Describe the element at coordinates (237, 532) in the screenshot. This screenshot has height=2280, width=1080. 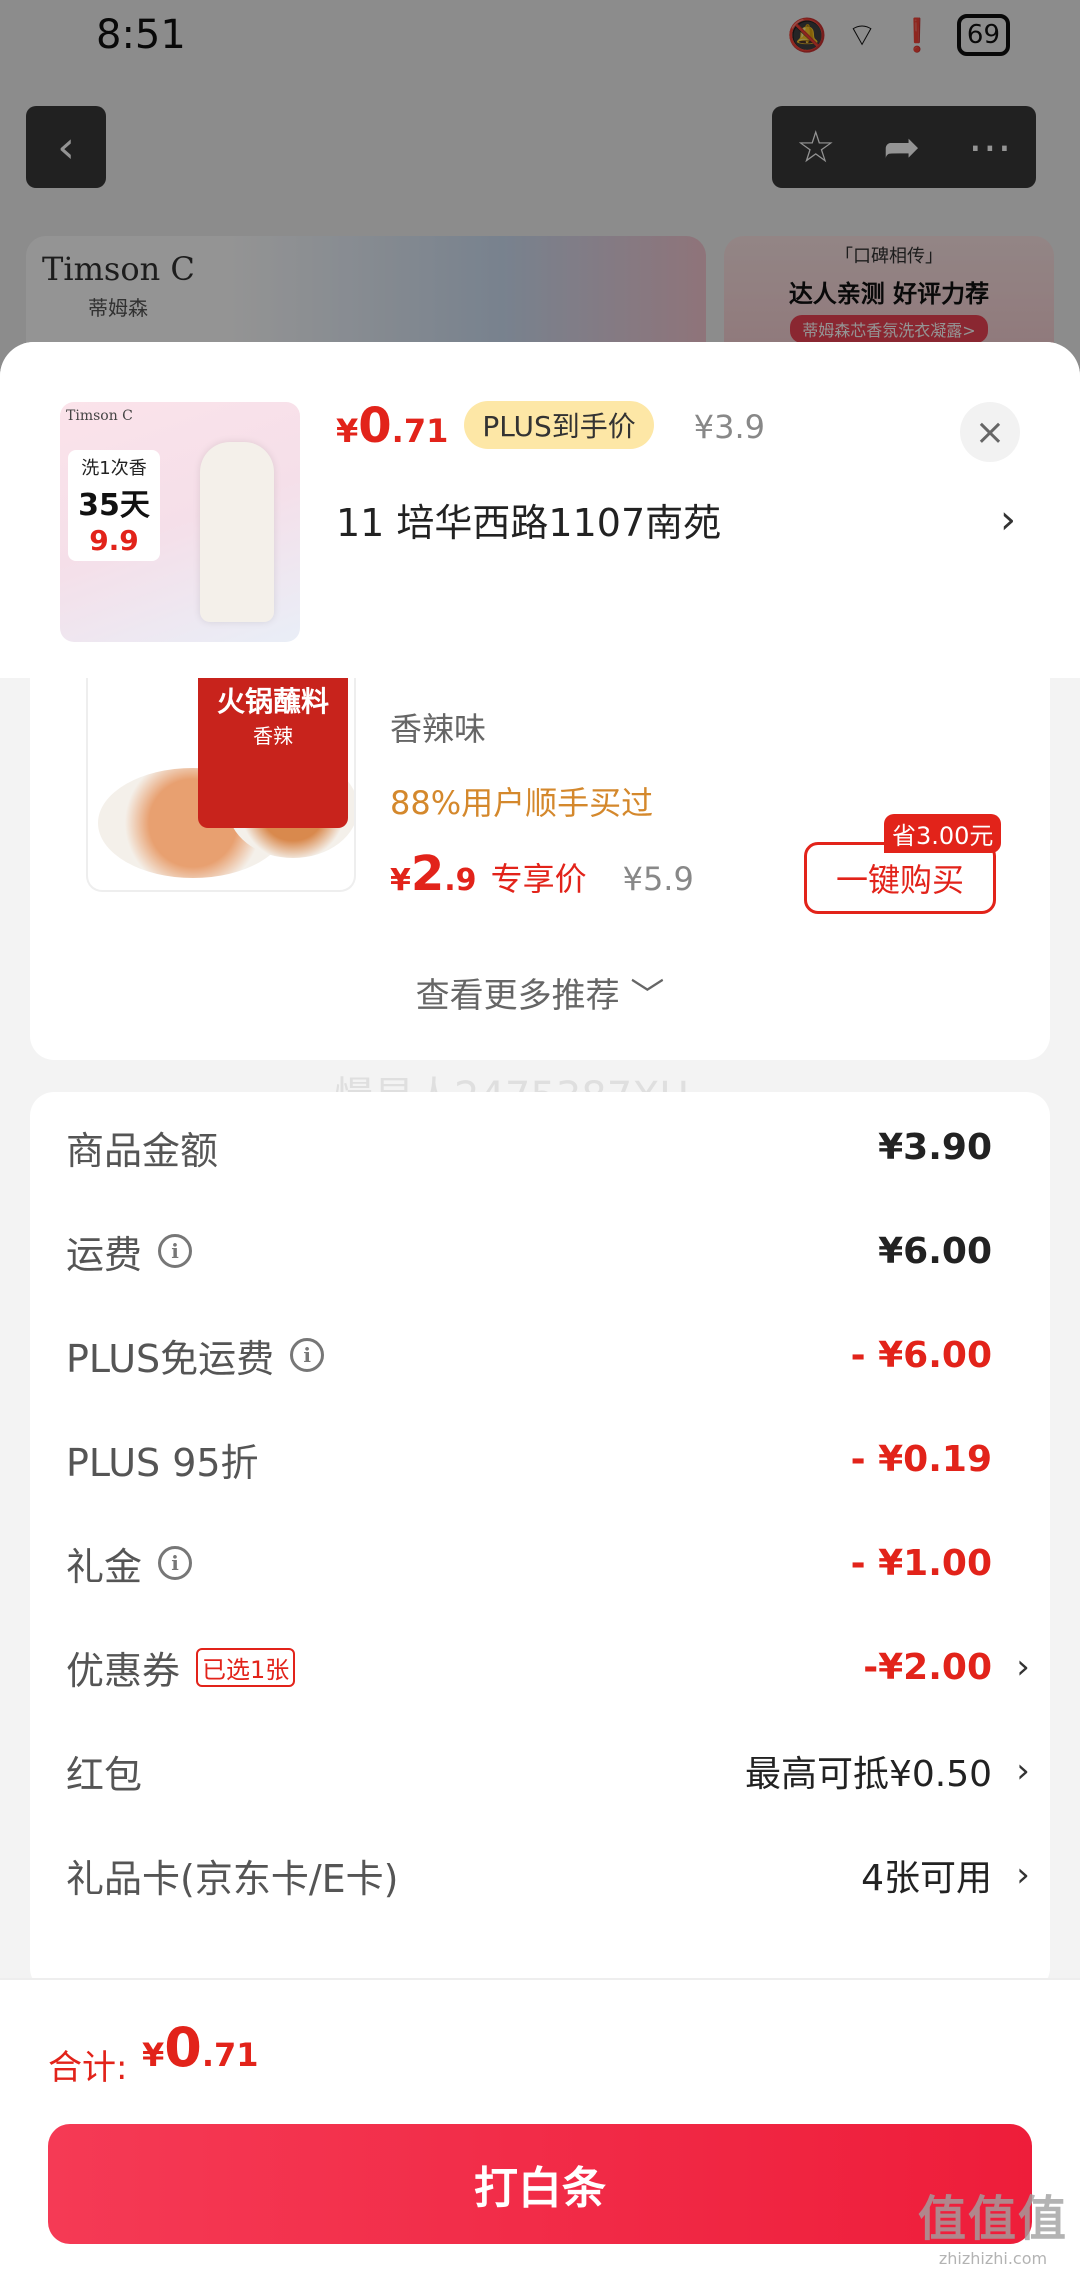
I see `bottle-graphic` at that location.